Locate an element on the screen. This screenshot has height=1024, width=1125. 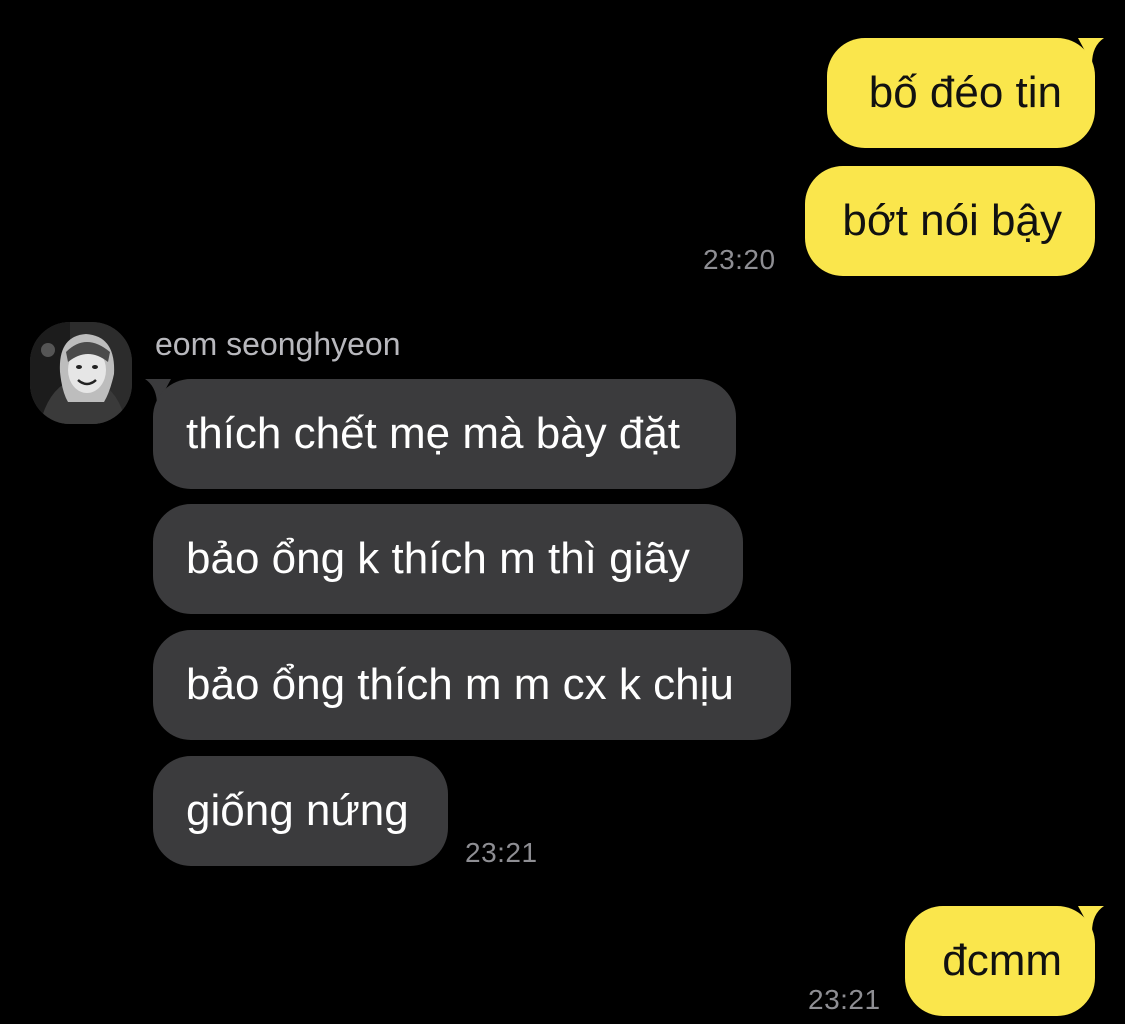
incoming-message: thích chết mẹ mà bày đặt is located at coordinates (444, 434).